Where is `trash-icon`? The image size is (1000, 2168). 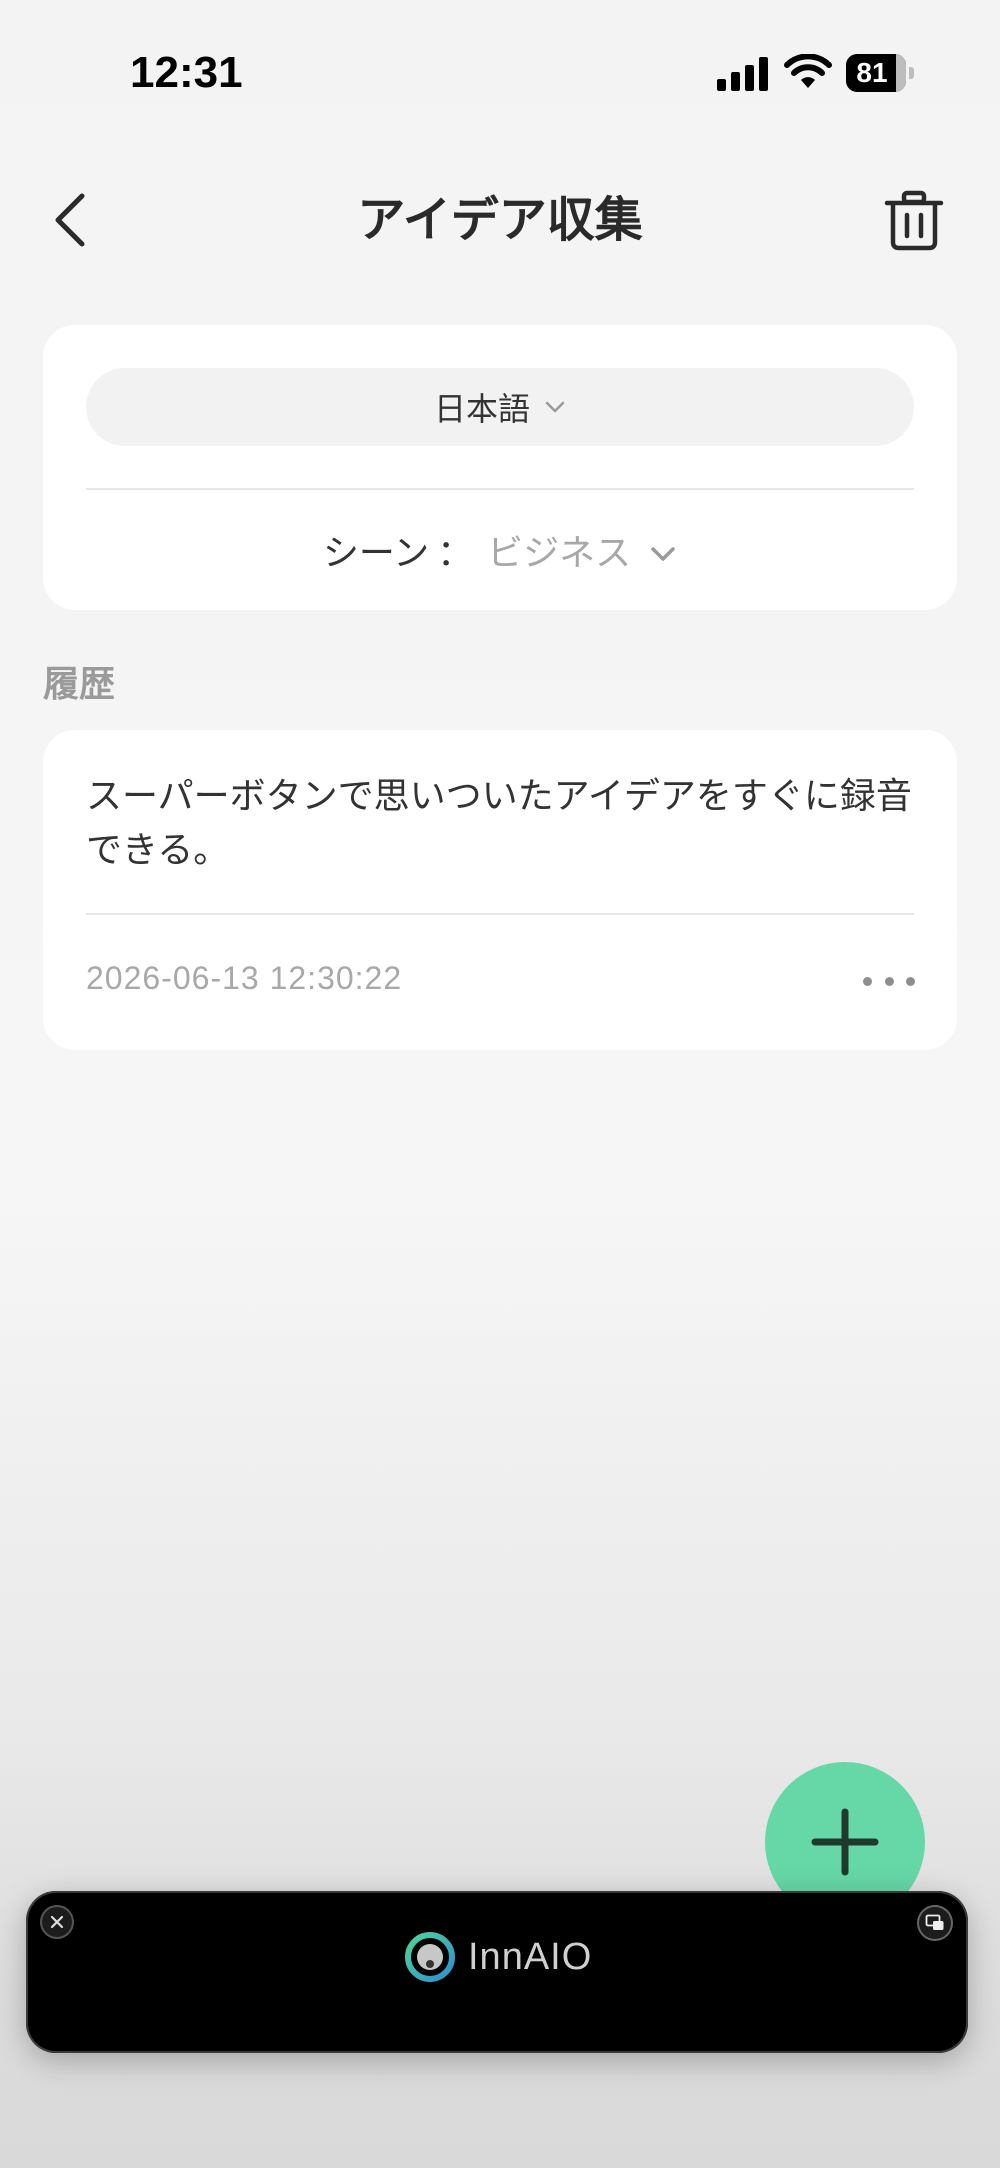
trash-icon is located at coordinates (914, 220).